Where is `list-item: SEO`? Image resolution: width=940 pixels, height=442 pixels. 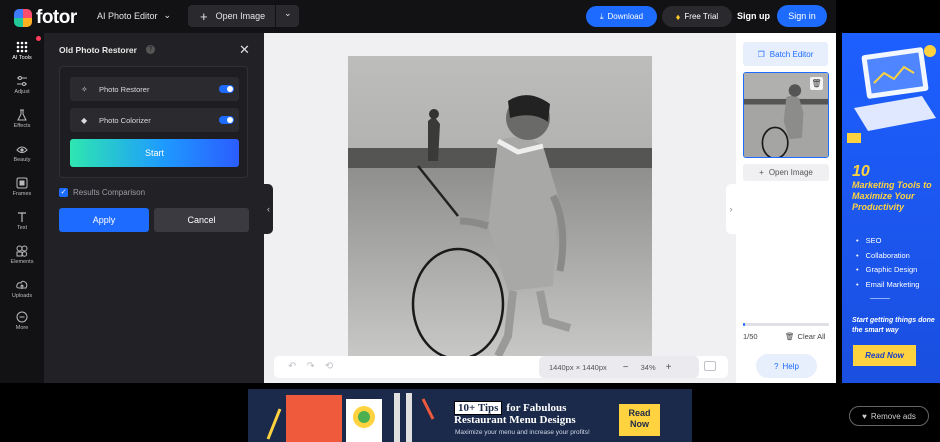
list-item: SEO is located at coordinates (887, 241).